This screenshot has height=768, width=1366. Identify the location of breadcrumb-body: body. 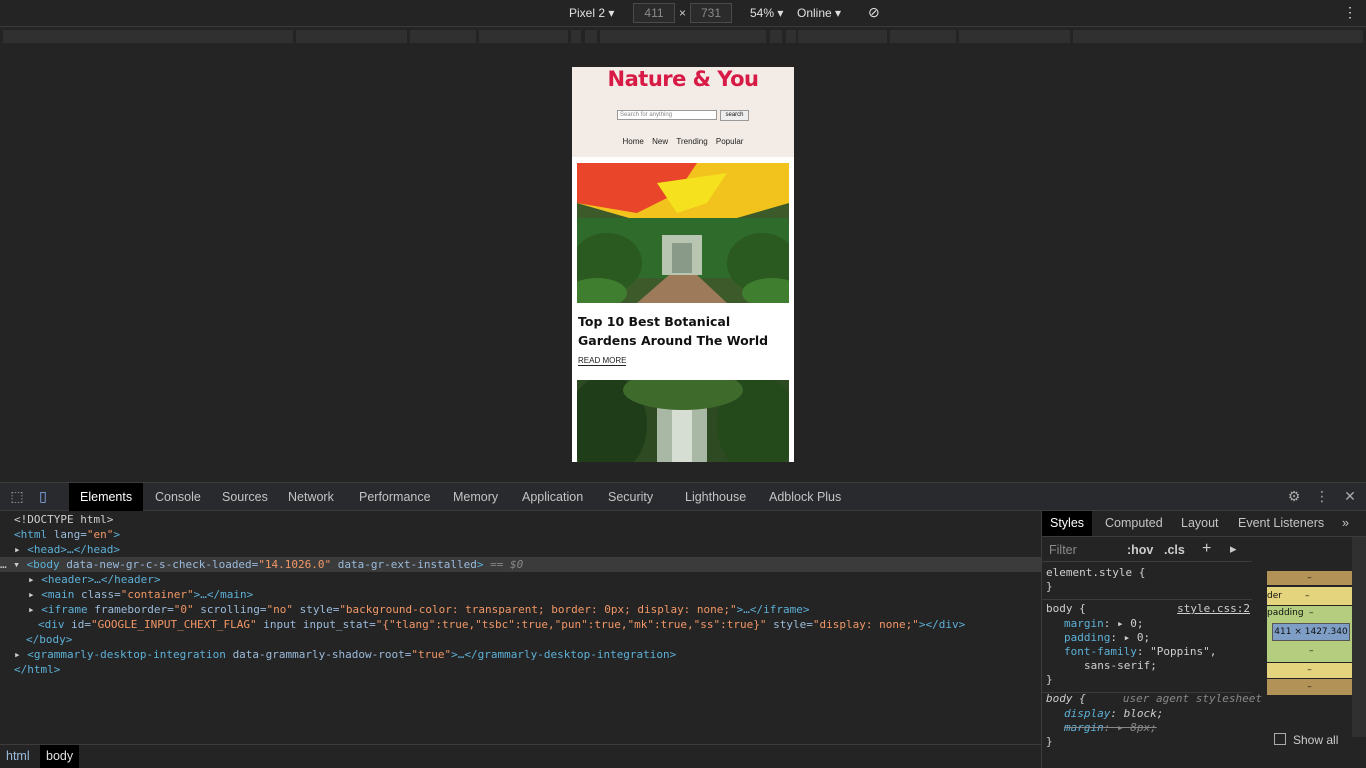
(60, 756).